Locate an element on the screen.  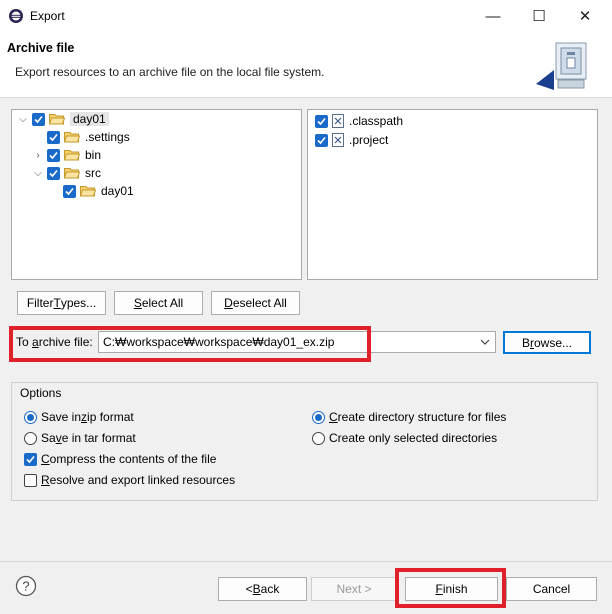
mnemonic: B is located at coordinates (256, 589).